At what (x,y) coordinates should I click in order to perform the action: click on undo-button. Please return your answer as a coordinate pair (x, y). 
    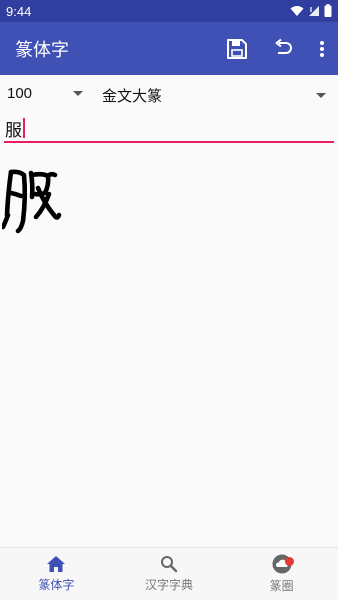
    Looking at the image, I should click on (283, 49).